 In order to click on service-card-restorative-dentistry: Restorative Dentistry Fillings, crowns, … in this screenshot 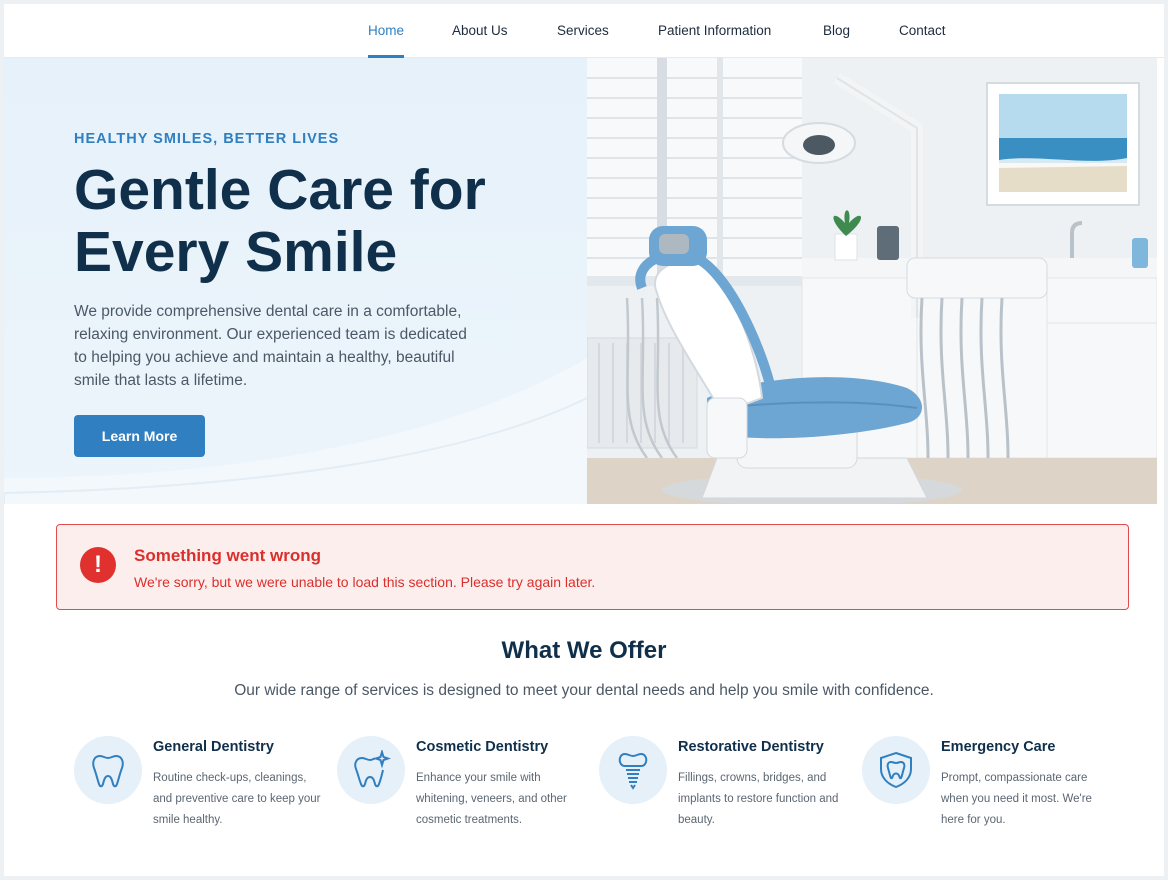, I will do `click(726, 786)`.